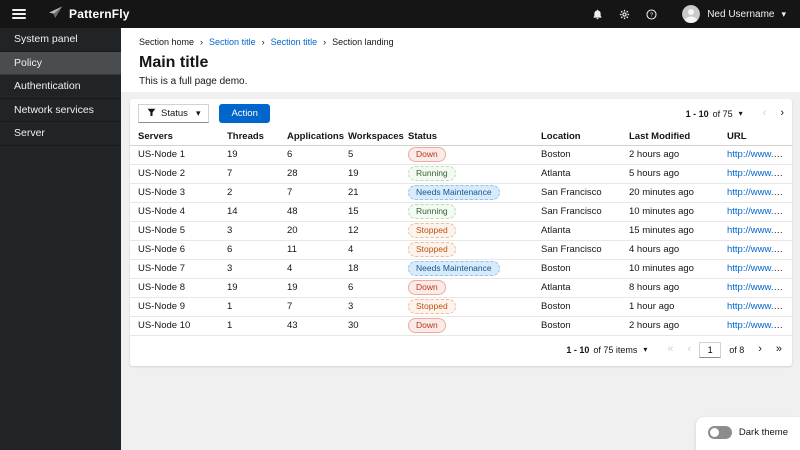 This screenshot has width=800, height=450. I want to click on user-menu: Ned Username ▾, so click(734, 14).